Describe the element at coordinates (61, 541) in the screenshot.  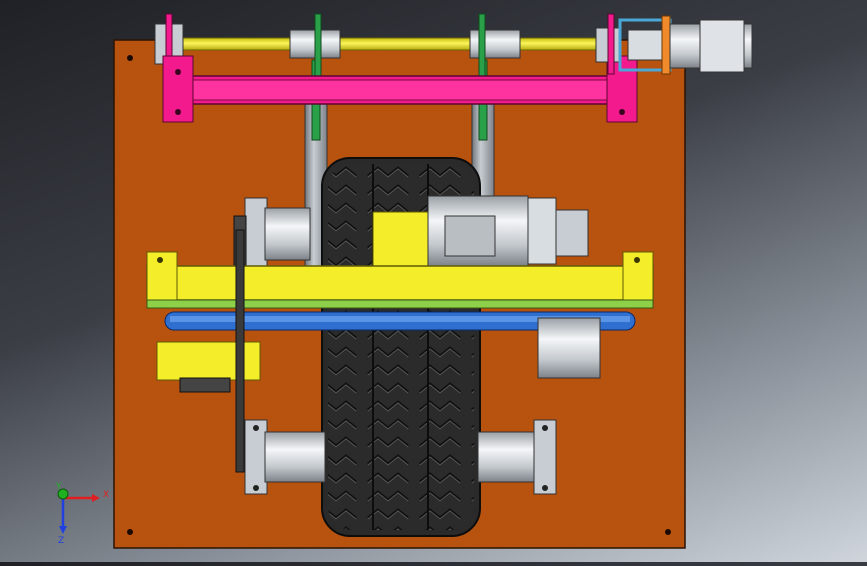
I see `triad-z-label: Z` at that location.